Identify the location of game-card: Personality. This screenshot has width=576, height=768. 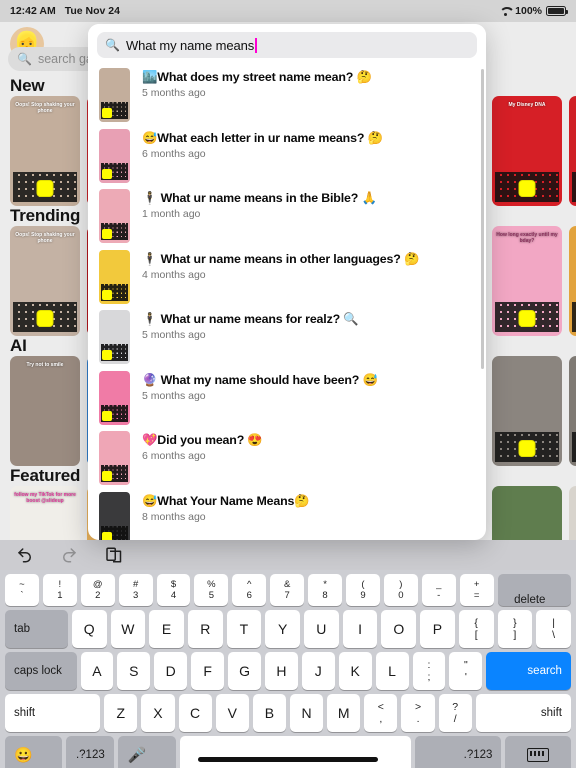
(572, 281).